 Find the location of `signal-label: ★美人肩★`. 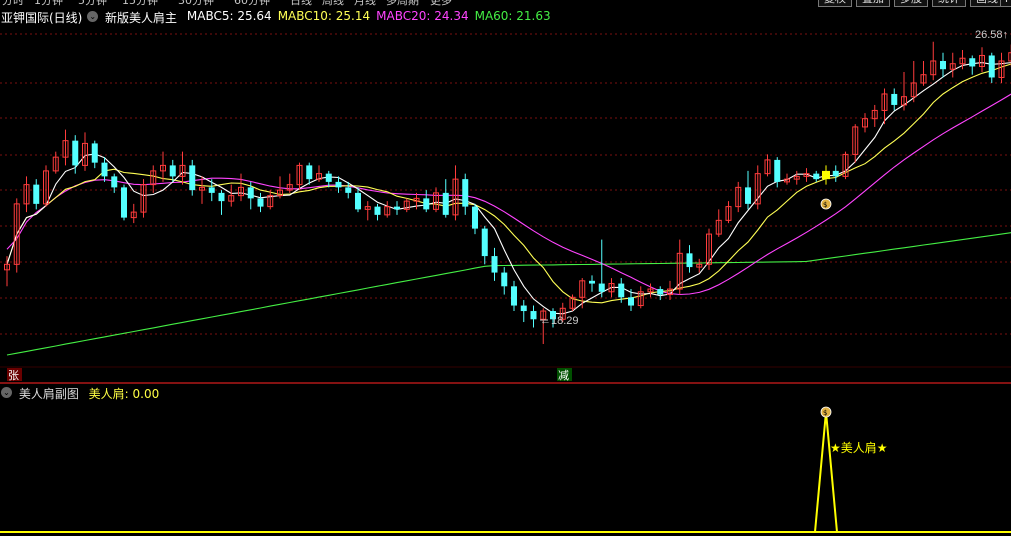

signal-label: ★美人肩★ is located at coordinates (859, 447).